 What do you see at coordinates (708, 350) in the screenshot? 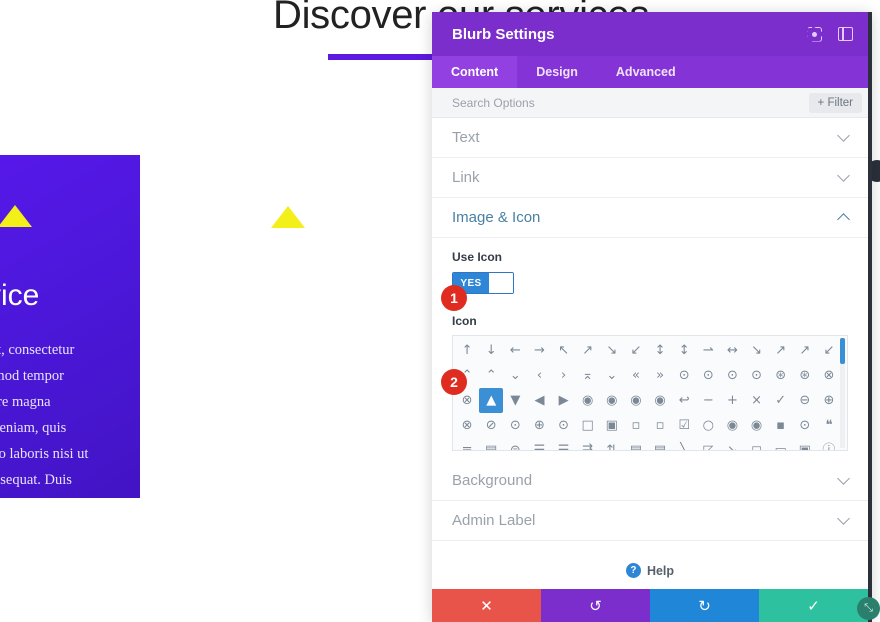
I see `icon-option: ⇀` at bounding box center [708, 350].